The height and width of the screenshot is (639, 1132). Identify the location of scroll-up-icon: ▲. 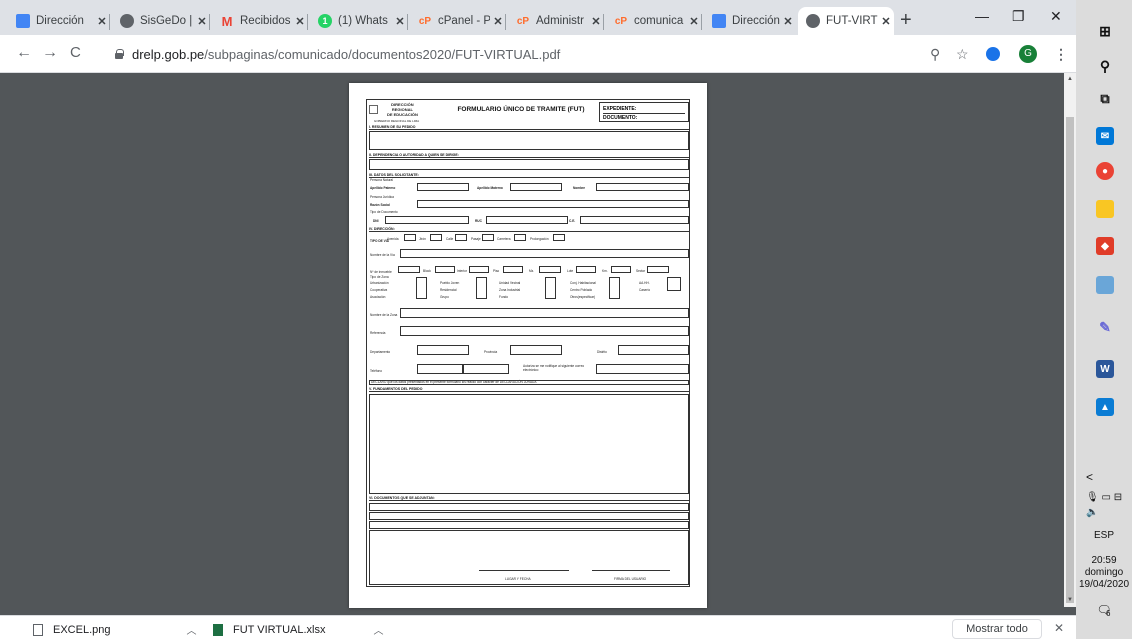
(1070, 79).